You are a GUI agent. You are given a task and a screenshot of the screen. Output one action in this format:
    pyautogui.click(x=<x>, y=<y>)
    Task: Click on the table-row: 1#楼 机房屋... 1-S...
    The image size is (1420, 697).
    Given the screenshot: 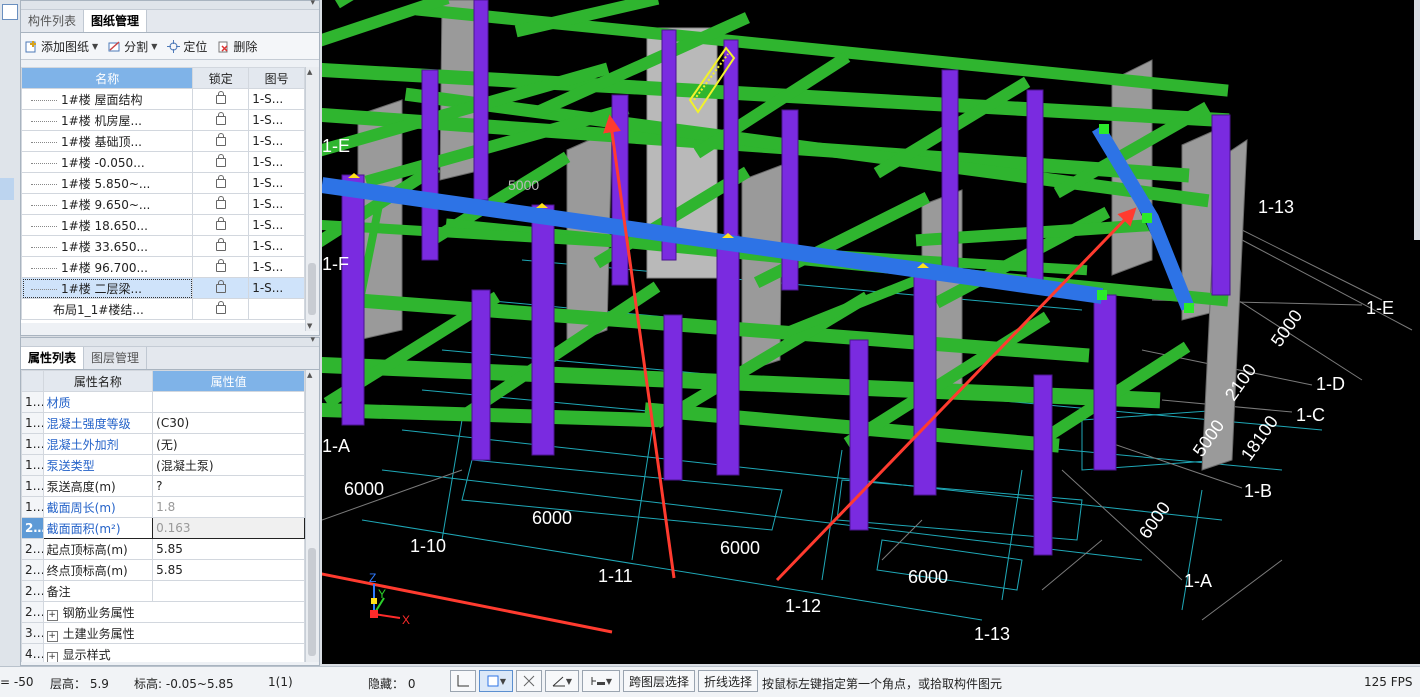 What is the action you would take?
    pyautogui.click(x=163, y=120)
    